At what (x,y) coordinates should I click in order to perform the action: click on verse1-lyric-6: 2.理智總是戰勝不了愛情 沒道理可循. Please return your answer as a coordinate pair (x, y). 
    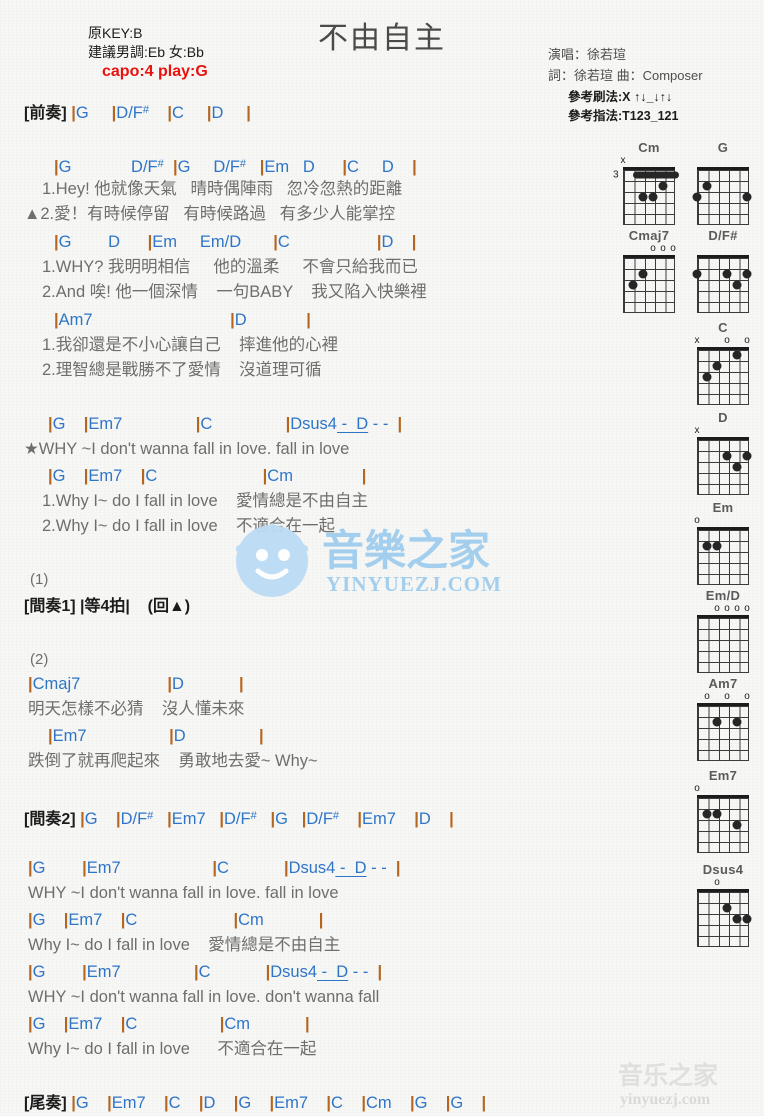
    Looking at the image, I should click on (182, 370).